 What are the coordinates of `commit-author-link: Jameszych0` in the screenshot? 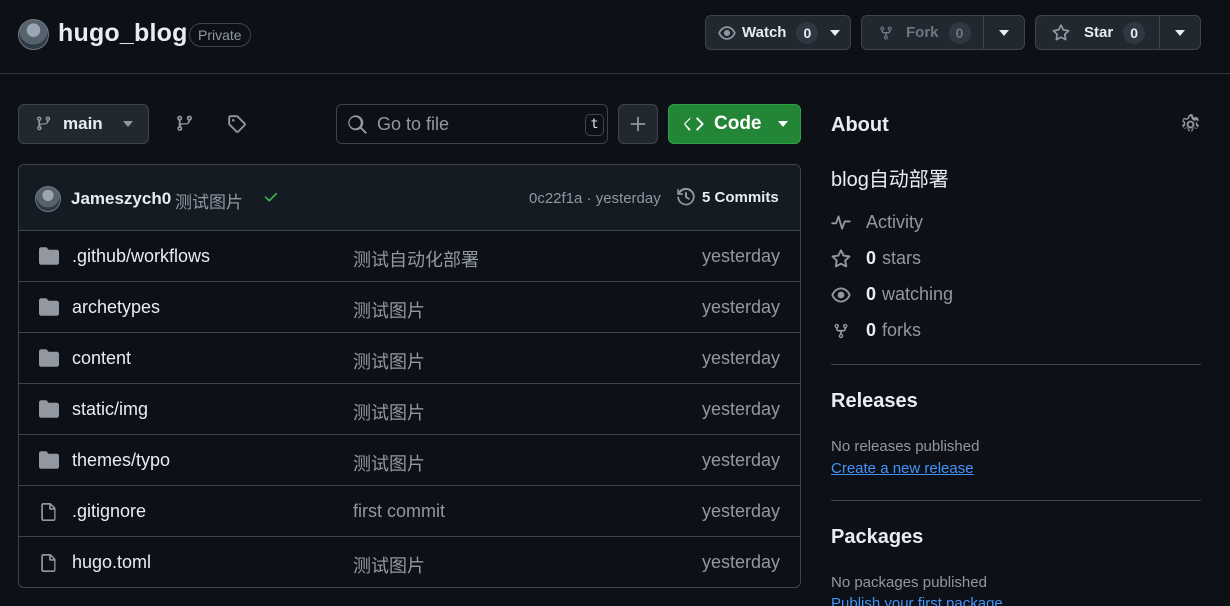 It's located at (121, 199).